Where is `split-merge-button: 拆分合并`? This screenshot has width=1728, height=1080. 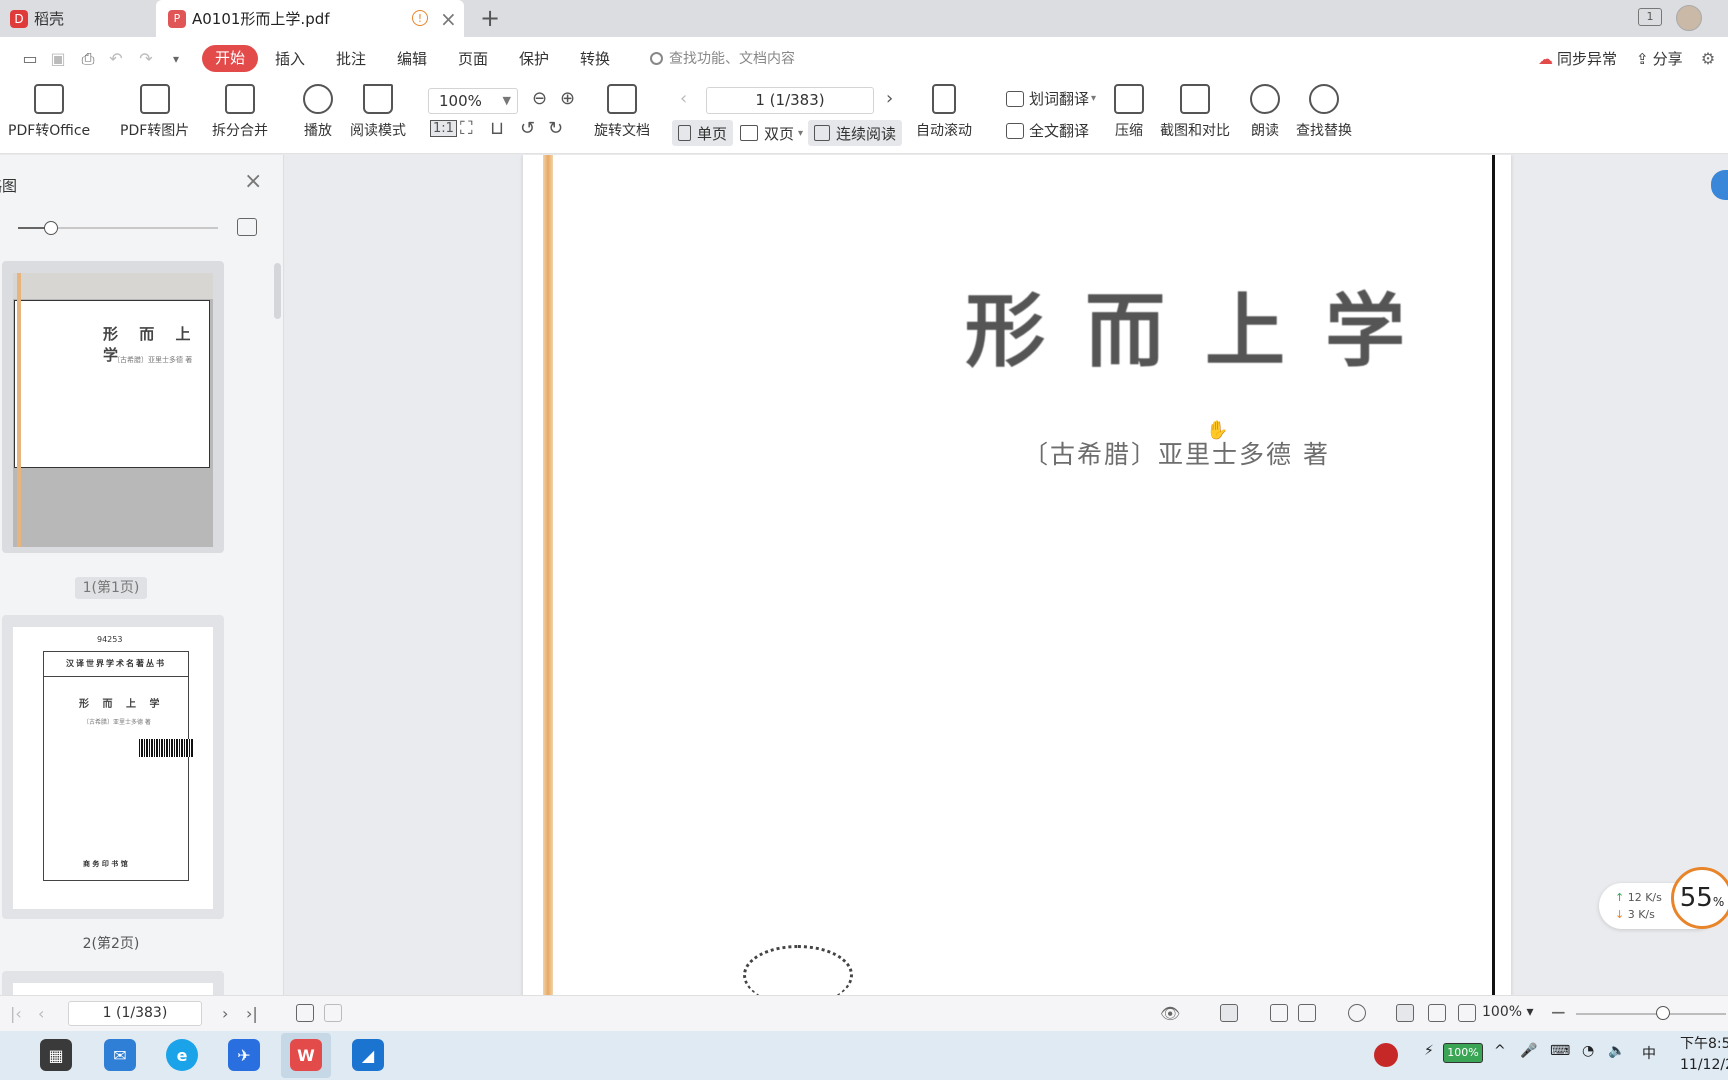 split-merge-button: 拆分合并 is located at coordinates (240, 112).